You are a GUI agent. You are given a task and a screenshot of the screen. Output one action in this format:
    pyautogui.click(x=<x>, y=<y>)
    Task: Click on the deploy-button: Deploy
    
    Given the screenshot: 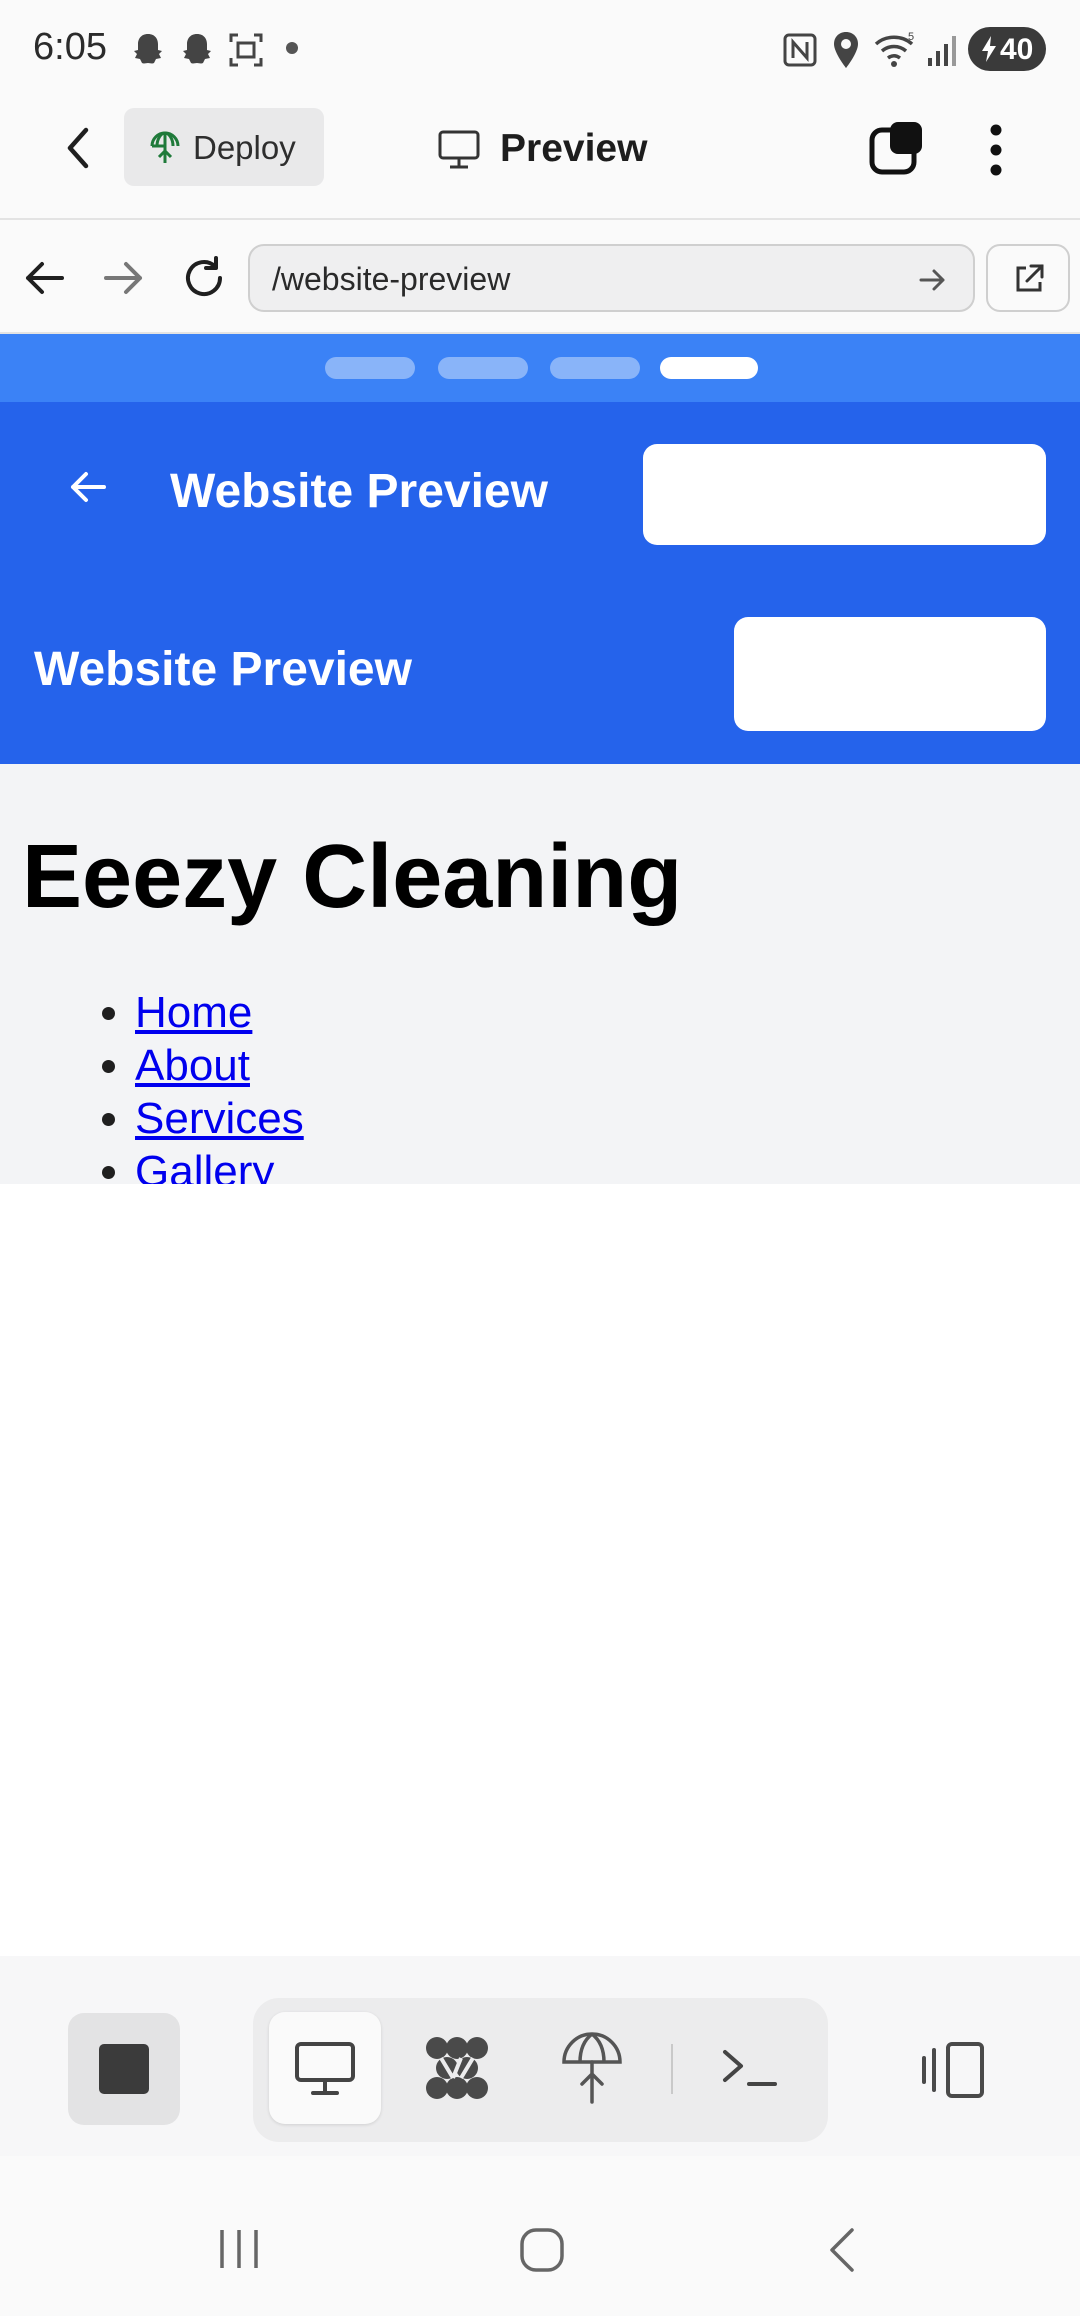 What is the action you would take?
    pyautogui.click(x=224, y=147)
    